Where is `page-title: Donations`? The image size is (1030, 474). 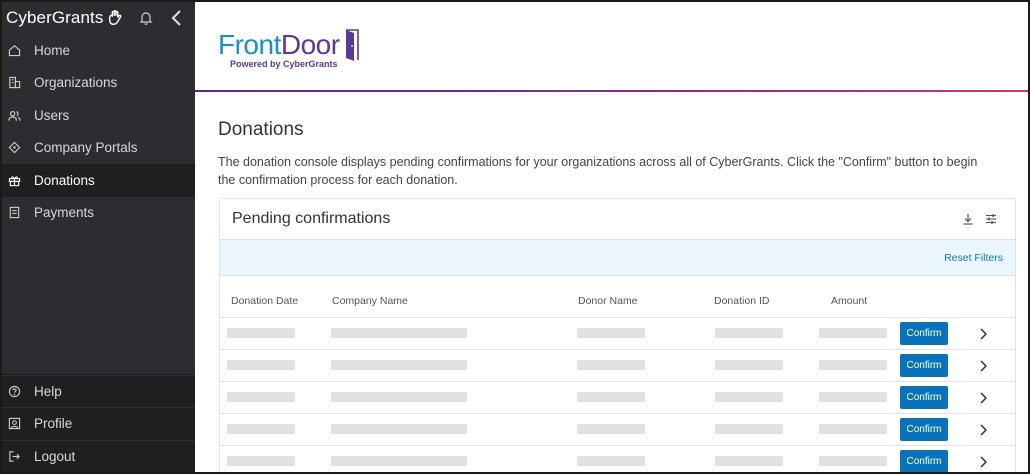 page-title: Donations is located at coordinates (261, 129).